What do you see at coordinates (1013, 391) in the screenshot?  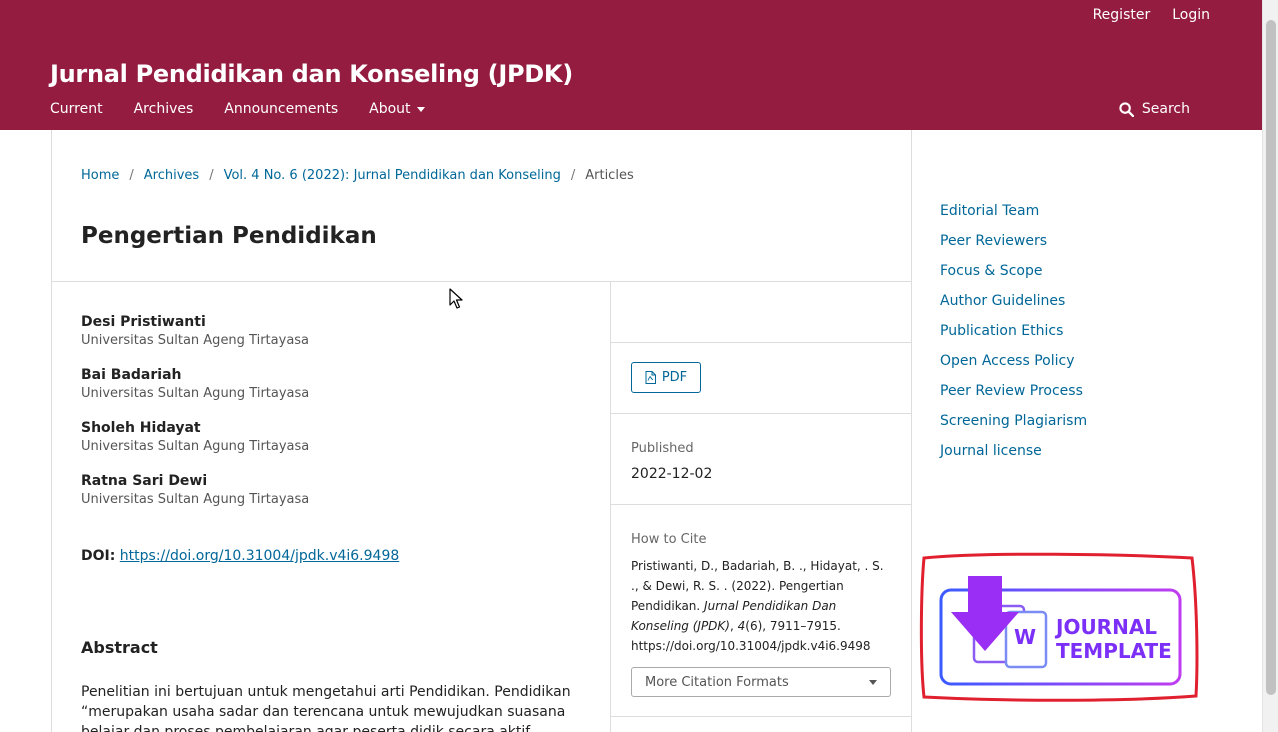 I see `sidebar-item-peer-review-process: Peer Review Process` at bounding box center [1013, 391].